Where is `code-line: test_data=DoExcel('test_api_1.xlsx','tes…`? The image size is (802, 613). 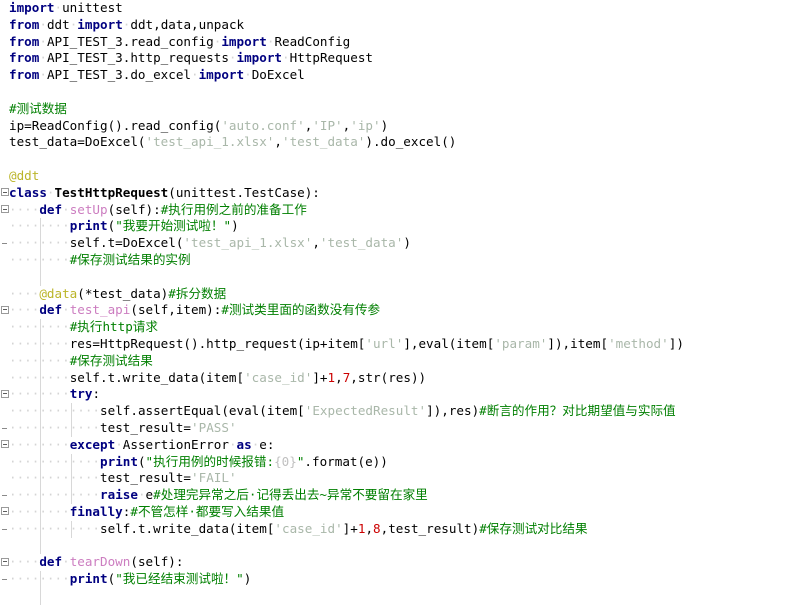 code-line: test_data=DoExcel('test_api_1.xlsx','tes… is located at coordinates (401, 142).